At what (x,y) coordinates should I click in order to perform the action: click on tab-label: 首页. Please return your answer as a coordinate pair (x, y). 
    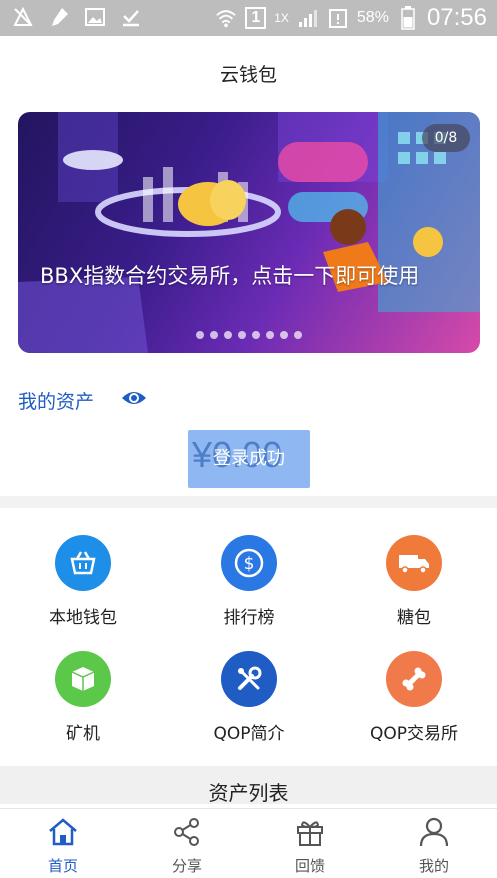
    Looking at the image, I should click on (62, 866).